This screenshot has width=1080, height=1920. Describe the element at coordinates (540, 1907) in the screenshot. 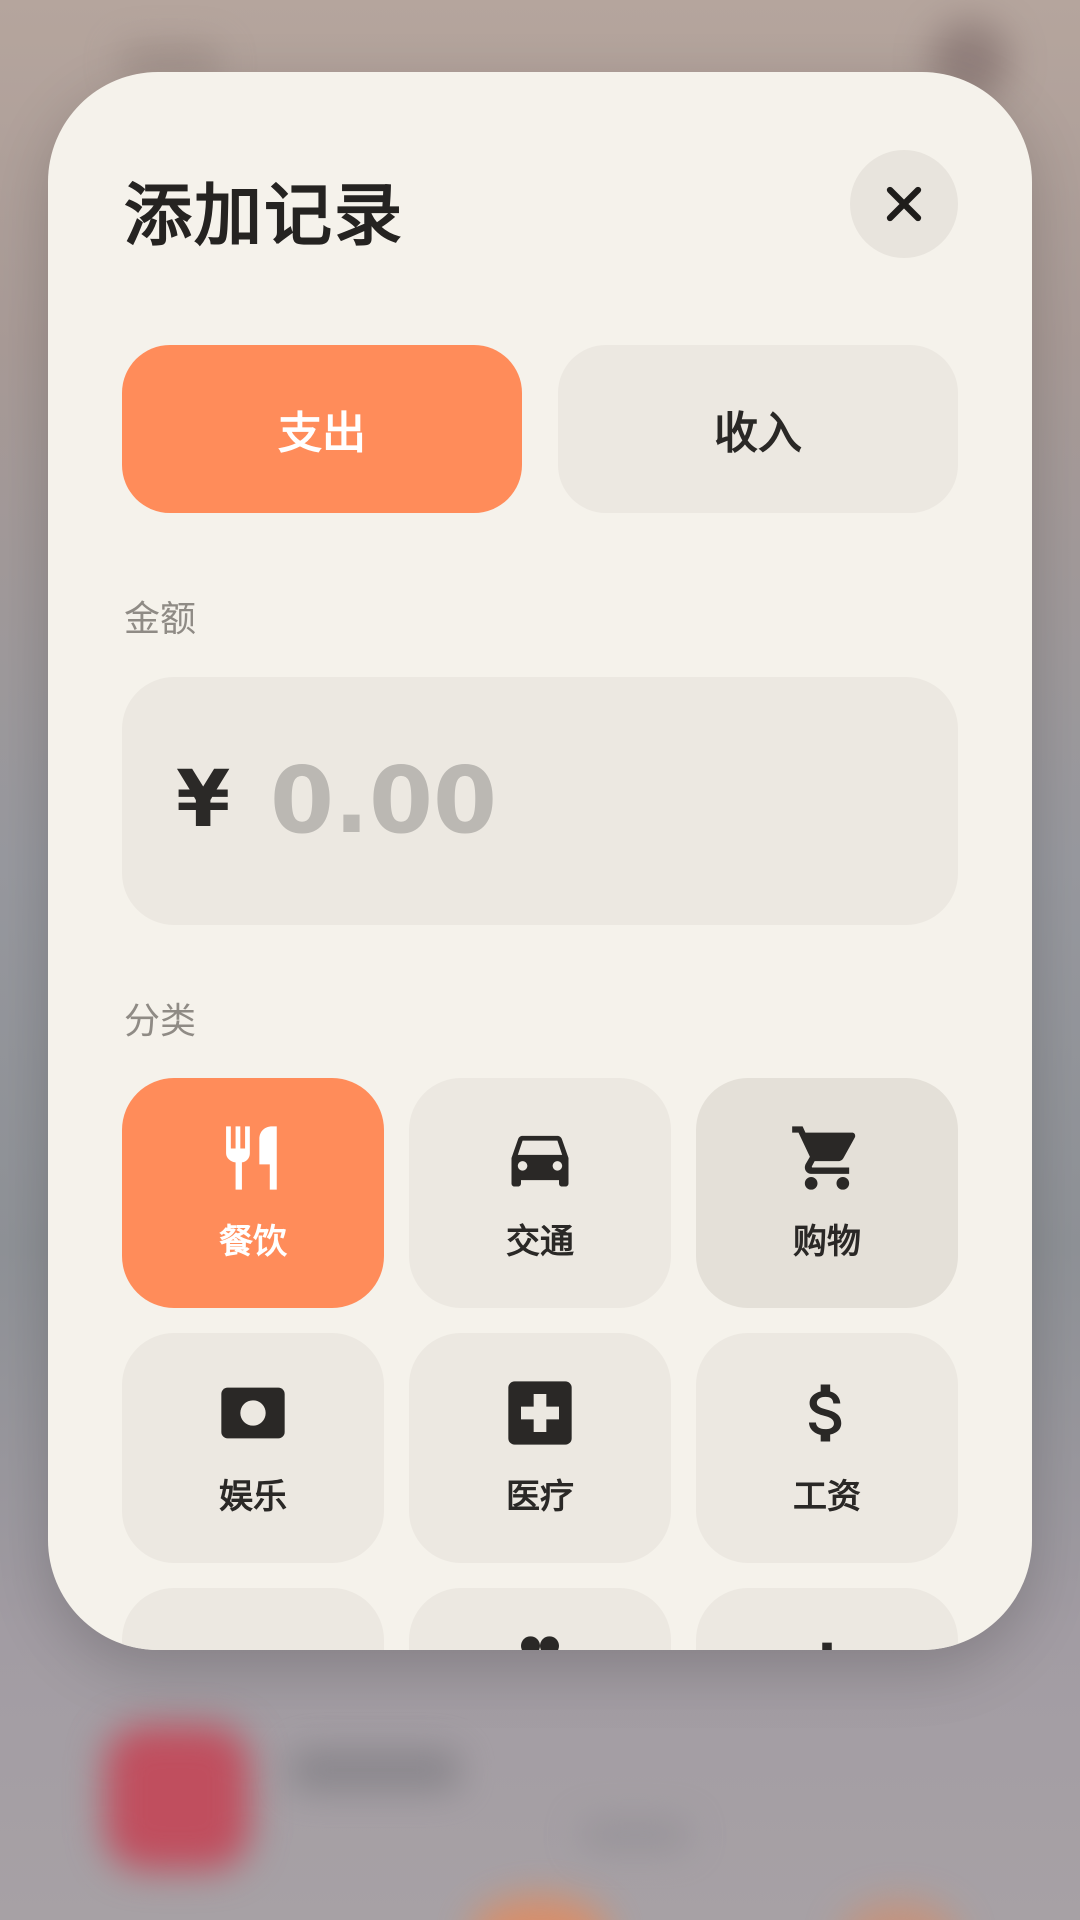

I see `background-fab` at that location.